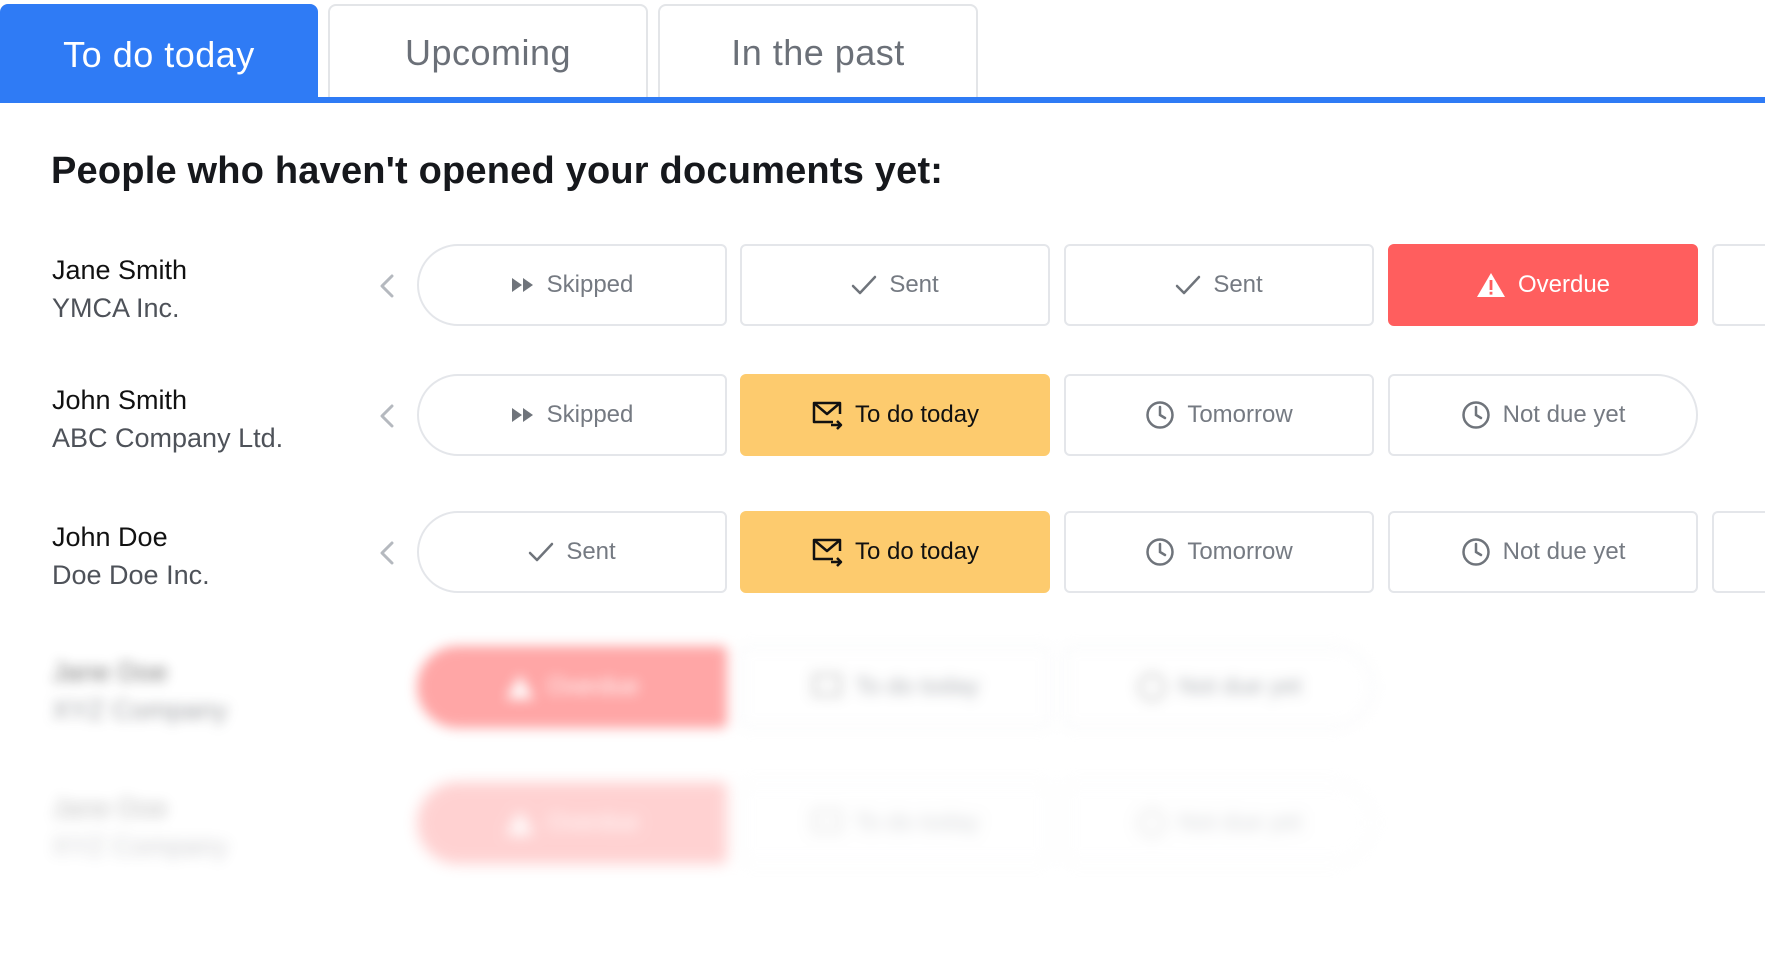 The image size is (1765, 959). Describe the element at coordinates (818, 51) in the screenshot. I see `tab-in-the-past: In the past` at that location.